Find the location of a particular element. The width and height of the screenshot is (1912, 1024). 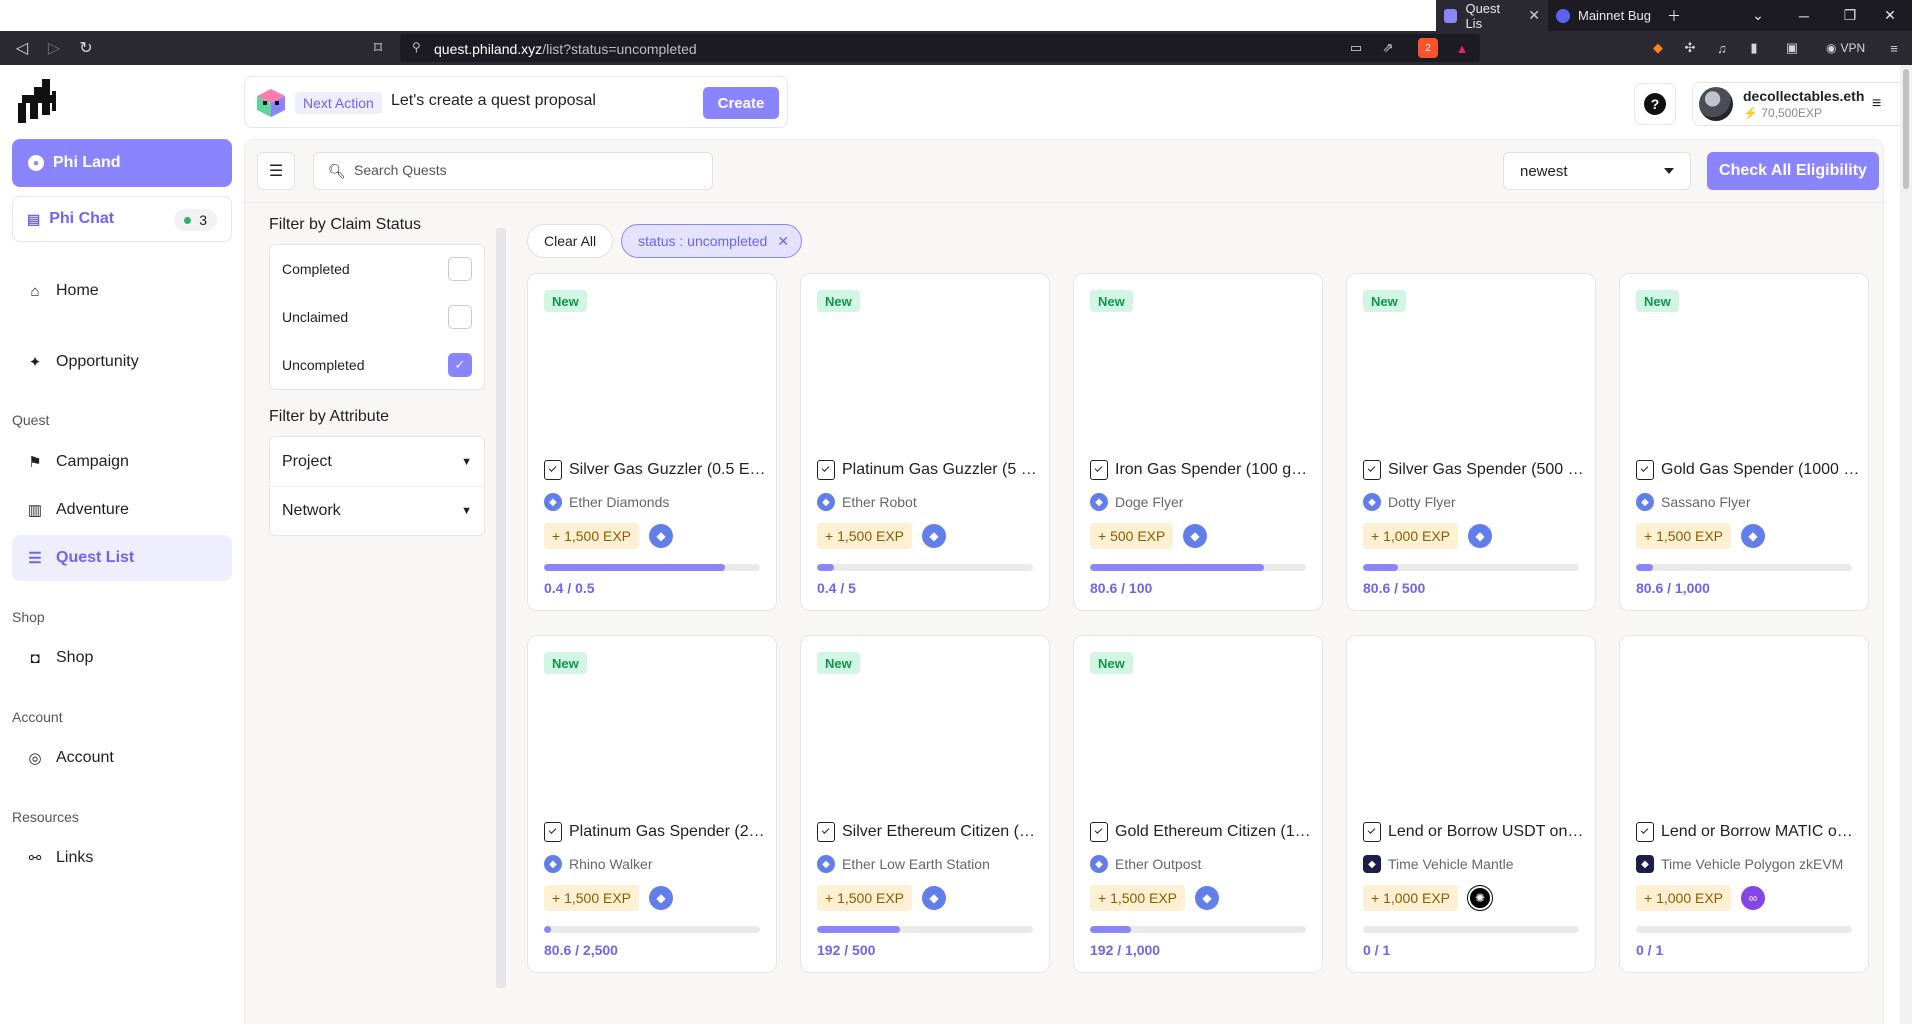

sidebar-icon: ▮ is located at coordinates (1754, 48).